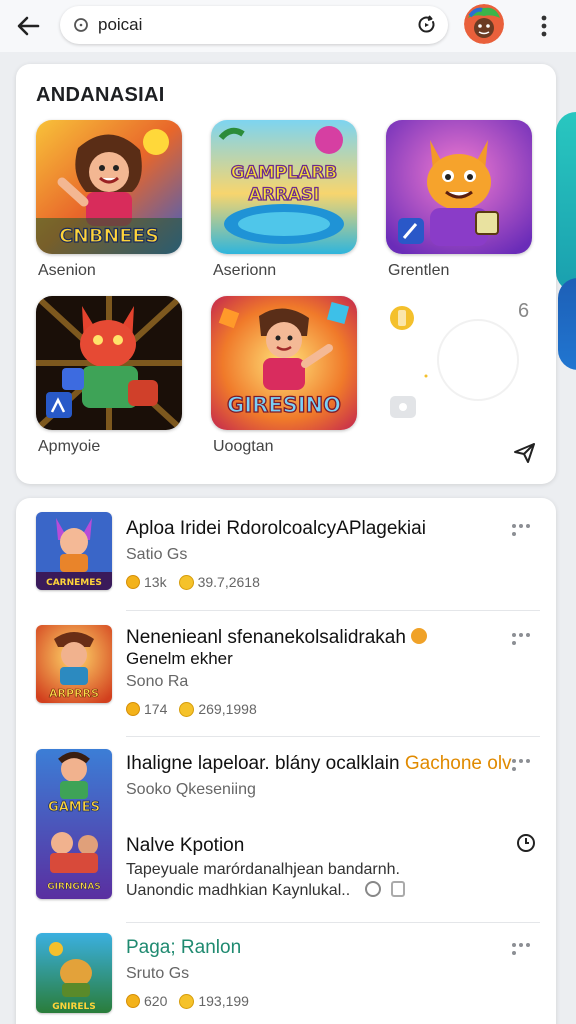 Image resolution: width=576 pixels, height=1024 pixels. What do you see at coordinates (74, 583) in the screenshot?
I see `thumb-logo-text: CARNEMES` at bounding box center [74, 583].